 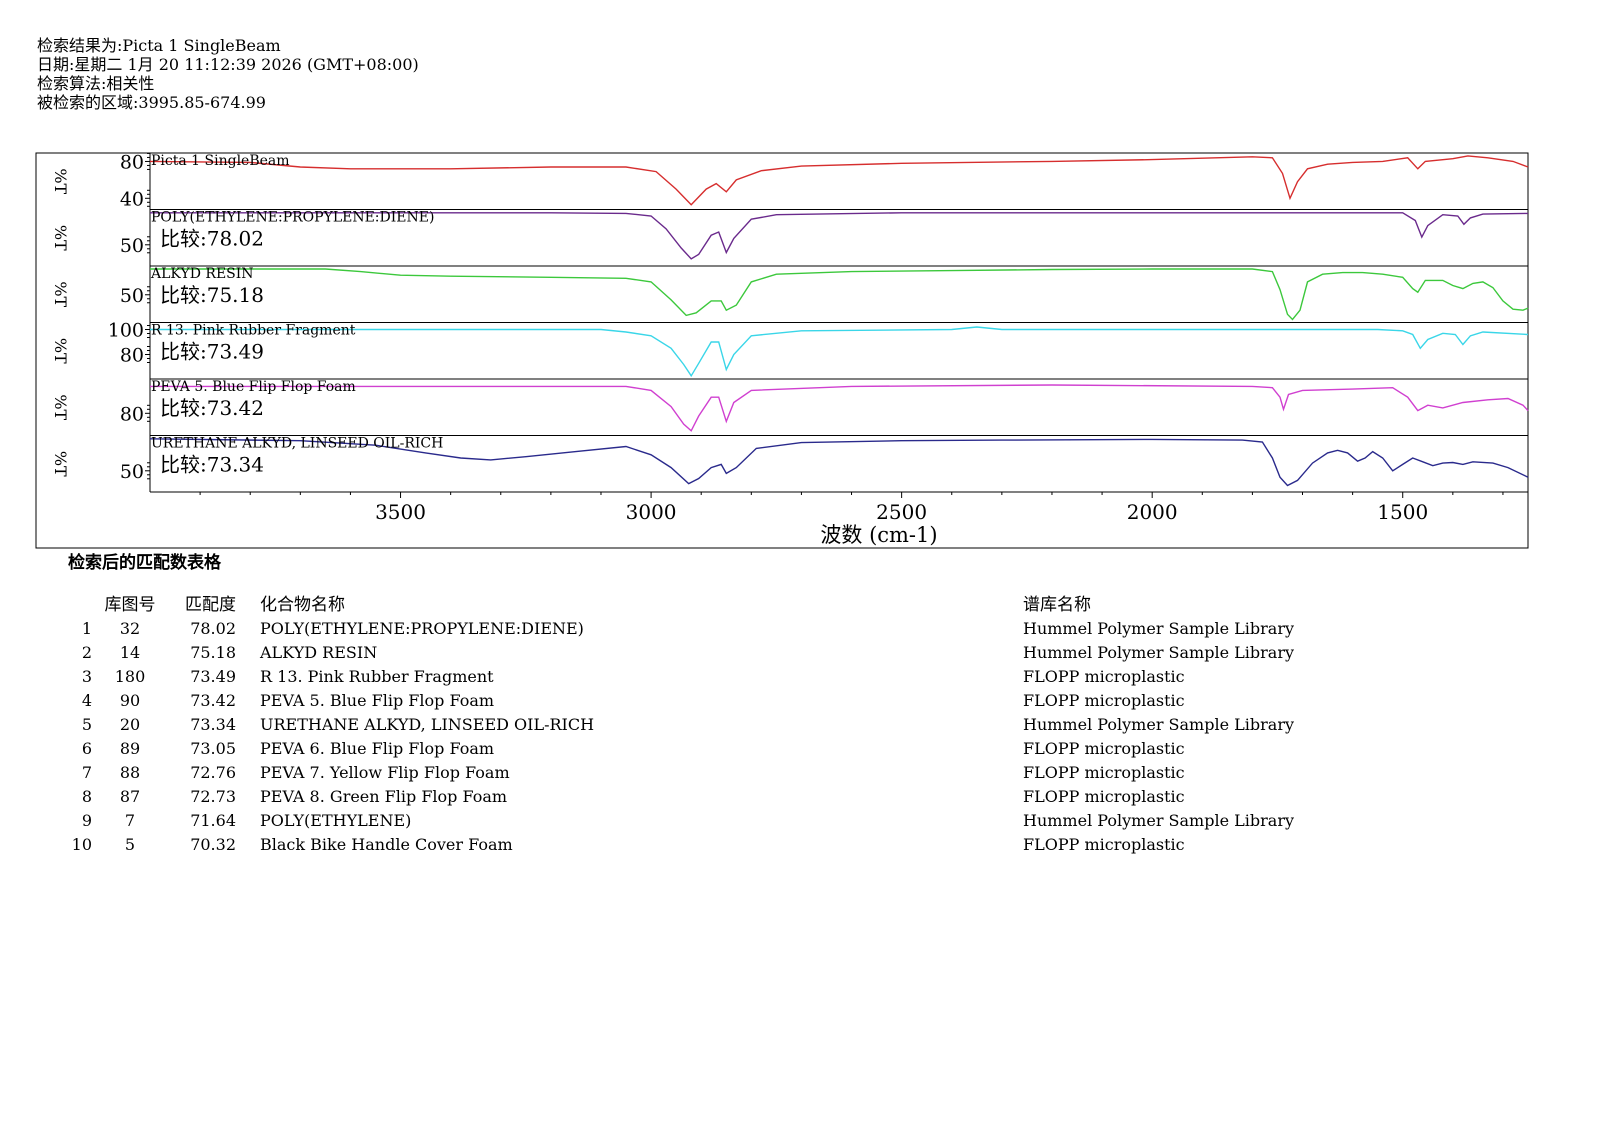 What do you see at coordinates (302, 605) in the screenshot?
I see `header-compound-name: 化合物名称` at bounding box center [302, 605].